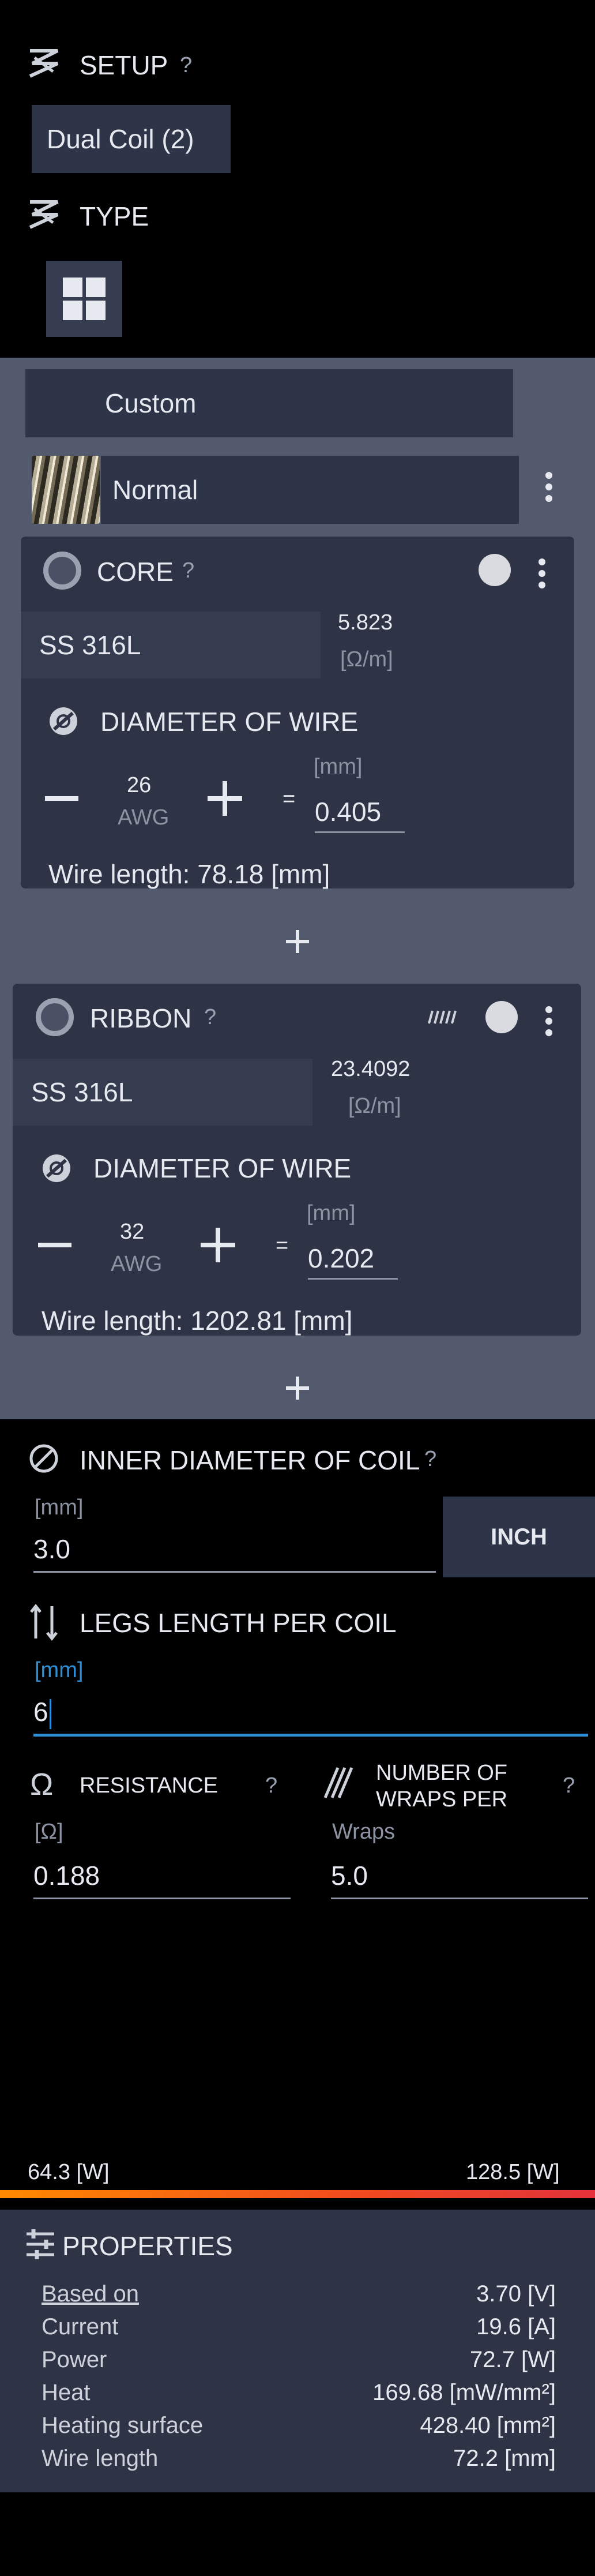  I want to click on inner-diameter-unit: [mm], so click(60, 1507).